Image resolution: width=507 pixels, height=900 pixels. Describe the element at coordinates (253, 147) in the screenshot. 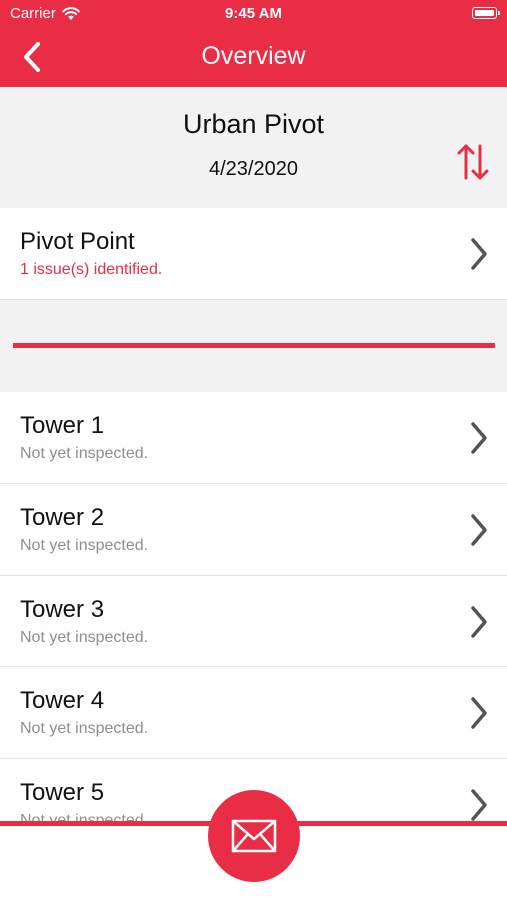

I see `pivot-header: Urban Pivot 4/23/2020` at that location.